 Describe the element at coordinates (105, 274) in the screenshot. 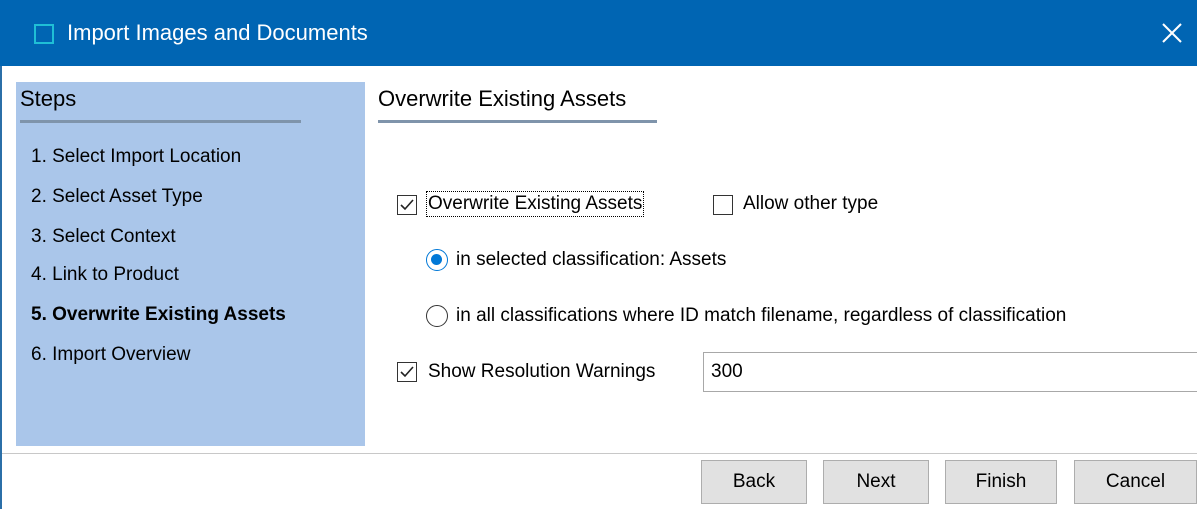

I see `step-link-to-product: 4. Link to Product` at that location.